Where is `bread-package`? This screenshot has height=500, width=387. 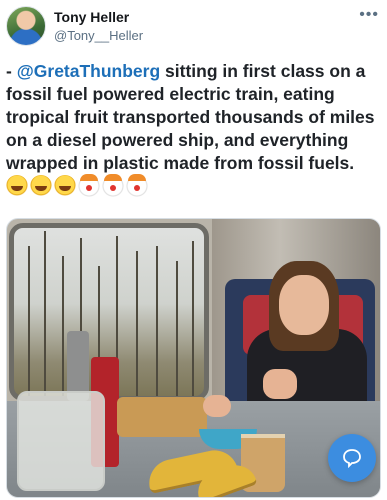
bread-package is located at coordinates (162, 417).